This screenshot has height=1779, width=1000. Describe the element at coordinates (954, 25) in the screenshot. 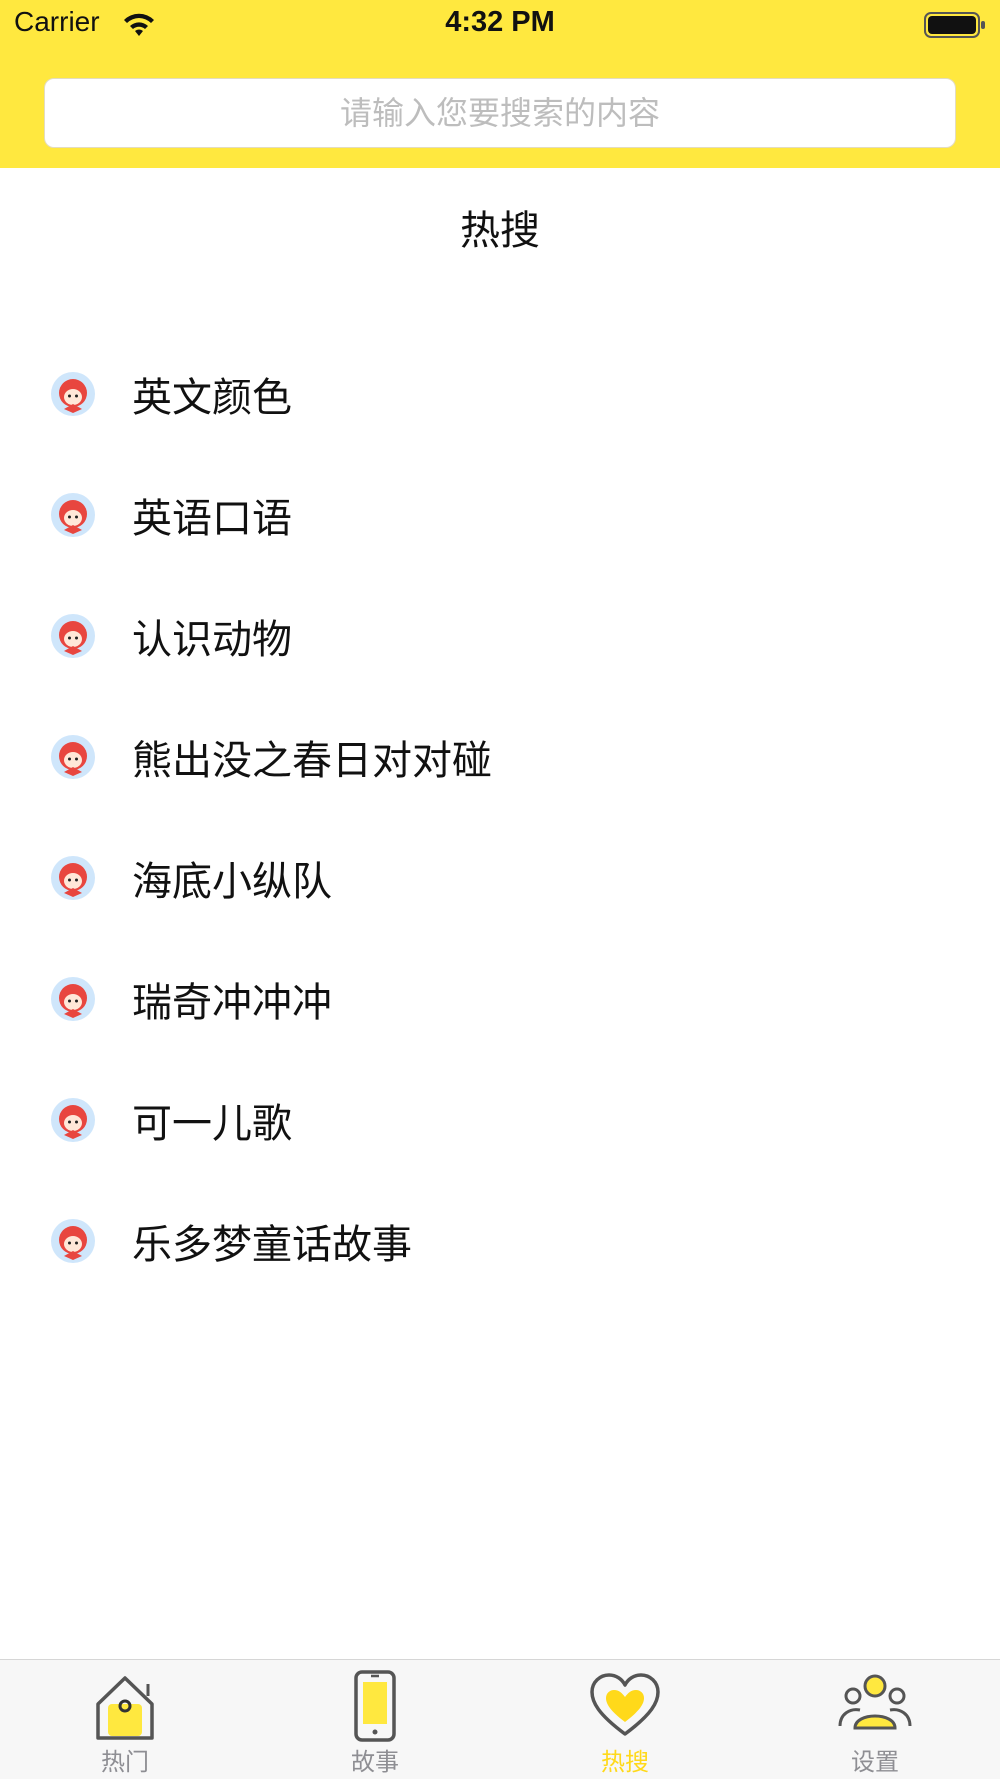

I see `battery-icon` at that location.